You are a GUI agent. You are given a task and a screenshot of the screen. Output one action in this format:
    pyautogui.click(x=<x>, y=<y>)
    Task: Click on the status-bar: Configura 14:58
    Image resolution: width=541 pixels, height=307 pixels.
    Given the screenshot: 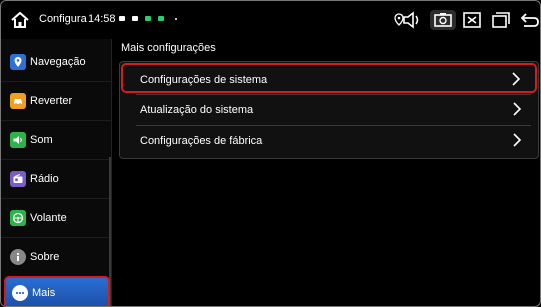 What is the action you would take?
    pyautogui.click(x=270, y=20)
    